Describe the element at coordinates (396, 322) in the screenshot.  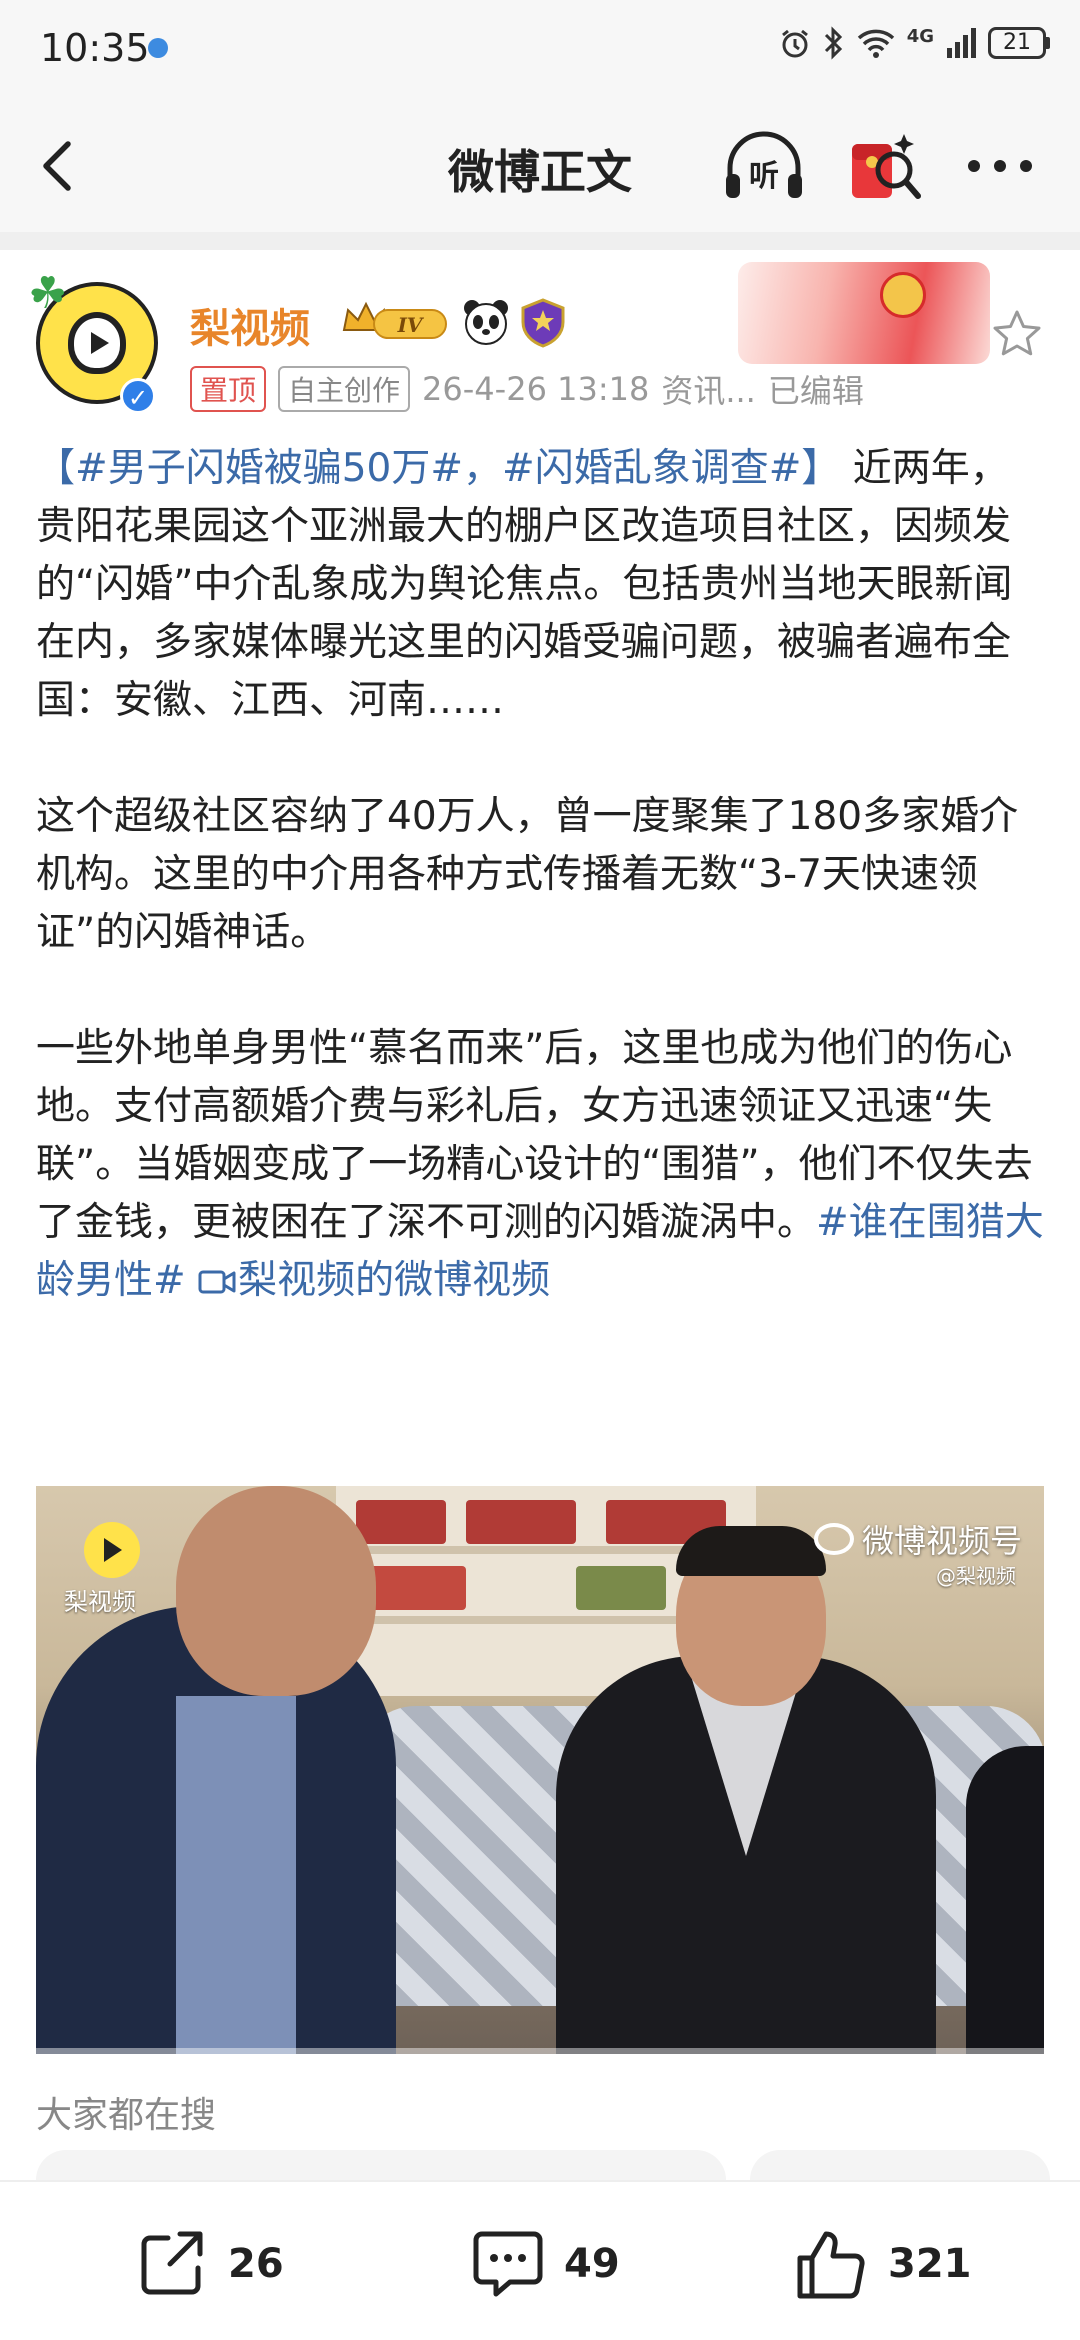
I see `vip-crown-badge-icon: IV` at that location.